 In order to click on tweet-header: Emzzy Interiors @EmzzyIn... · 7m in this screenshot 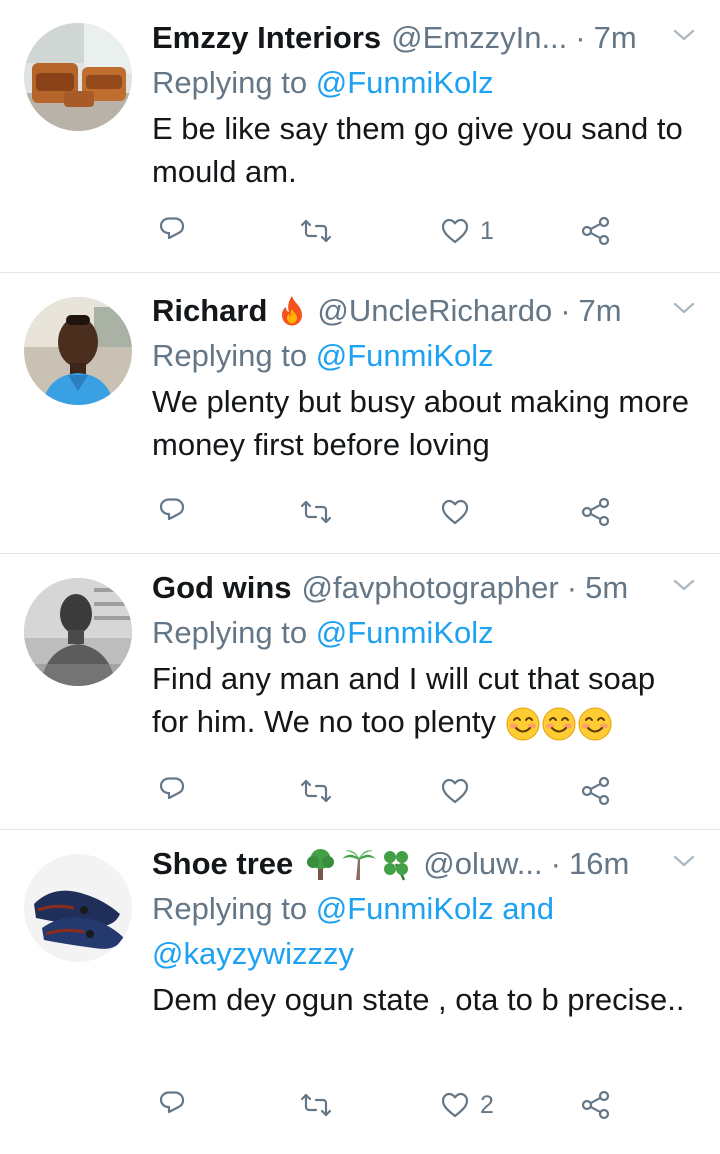, I will do `click(436, 38)`.